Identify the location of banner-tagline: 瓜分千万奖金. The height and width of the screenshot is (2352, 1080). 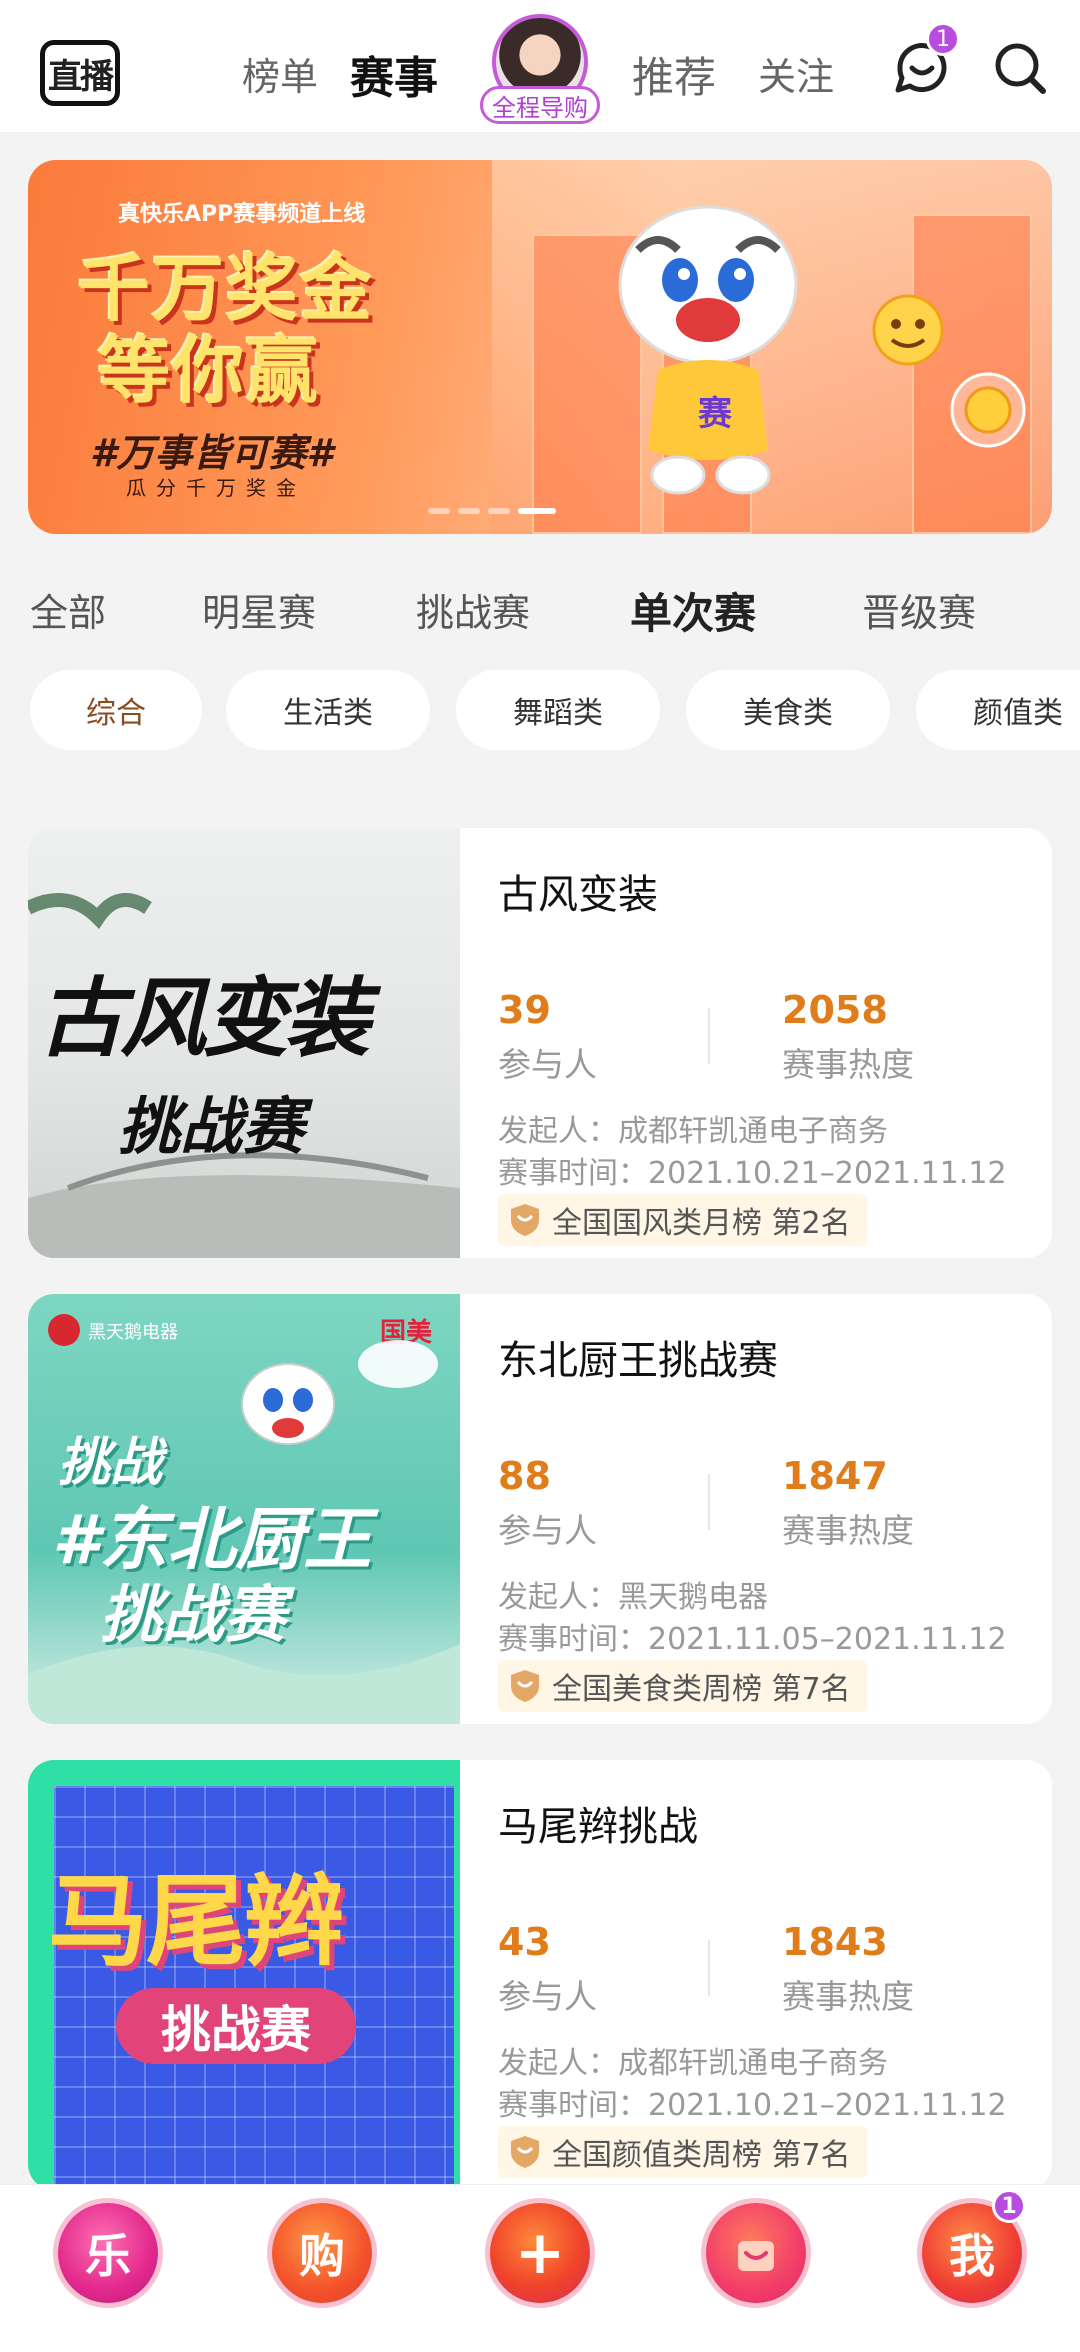
(216, 488).